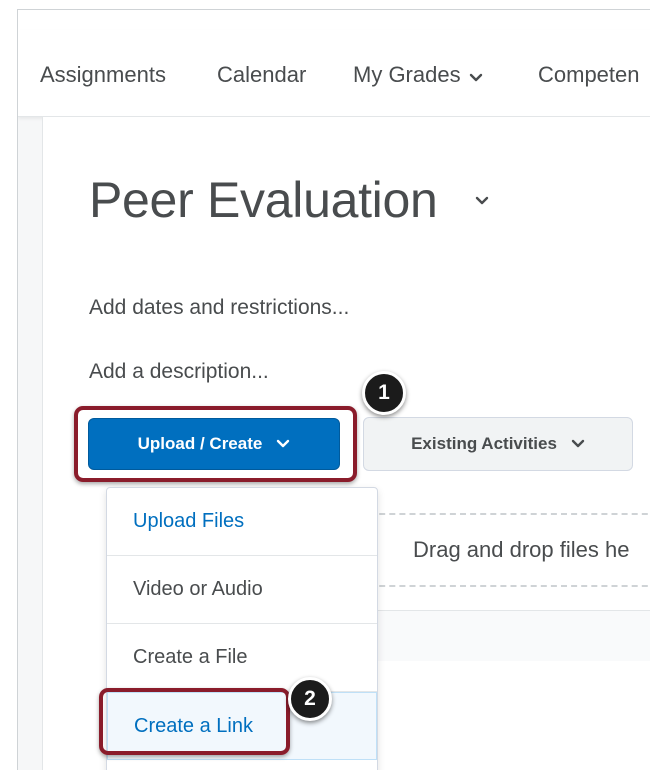 The image size is (650, 770). What do you see at coordinates (261, 75) in the screenshot?
I see `nav-item-calendar: Calendar` at bounding box center [261, 75].